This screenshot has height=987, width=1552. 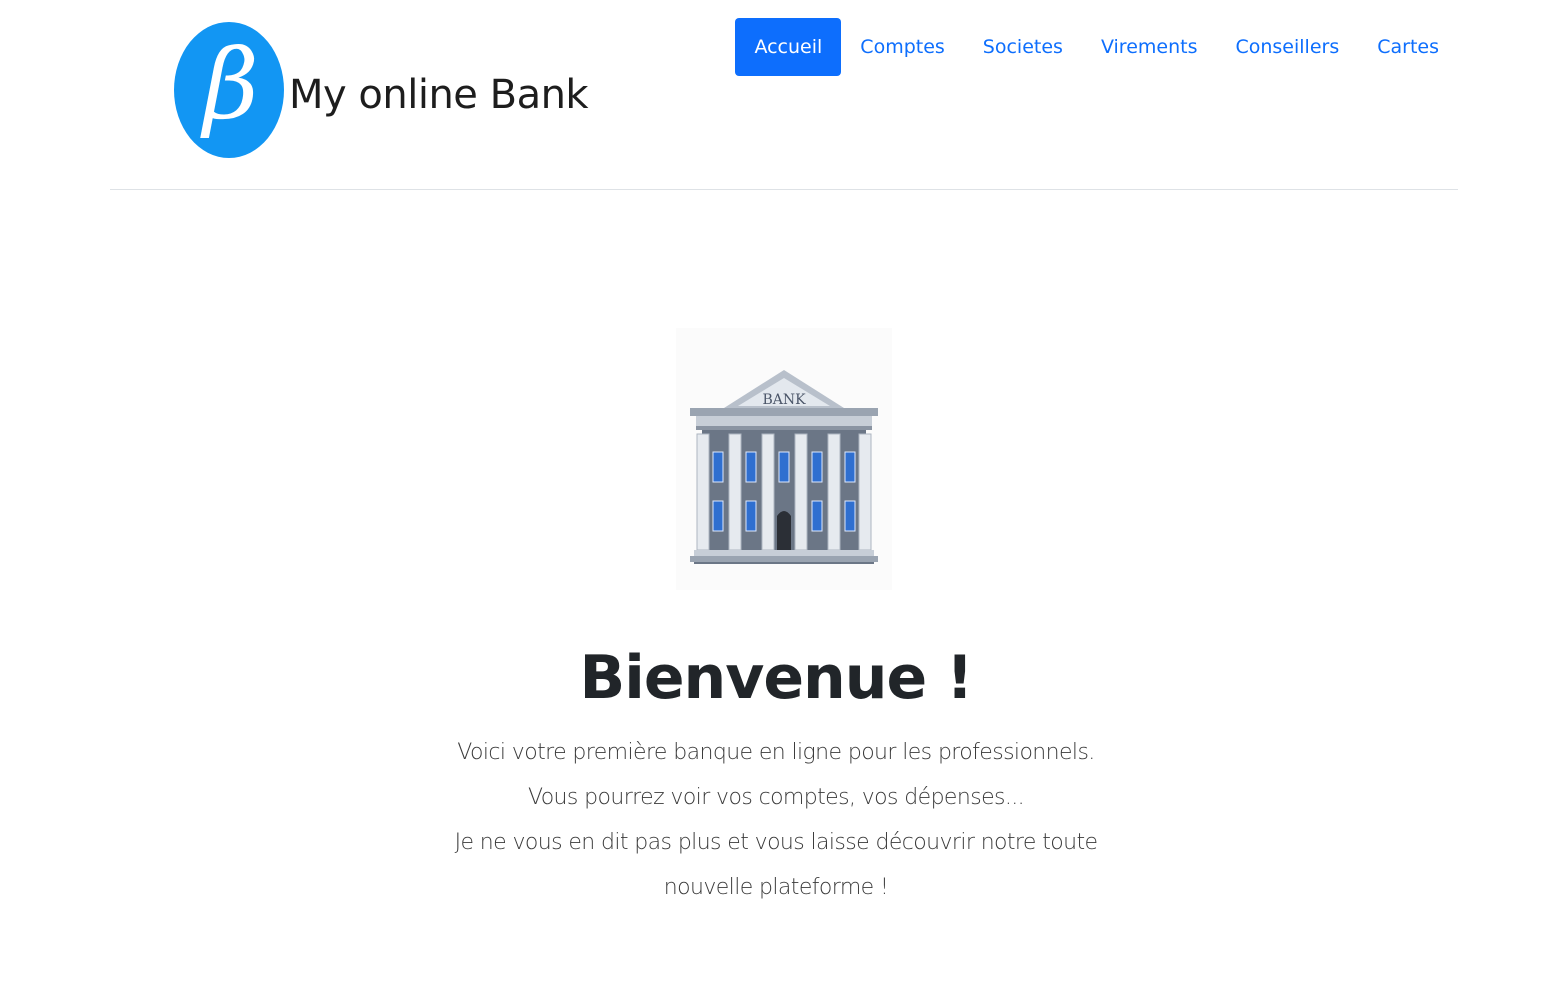 What do you see at coordinates (1287, 47) in the screenshot?
I see `nav-item-conseillers: Conseillers` at bounding box center [1287, 47].